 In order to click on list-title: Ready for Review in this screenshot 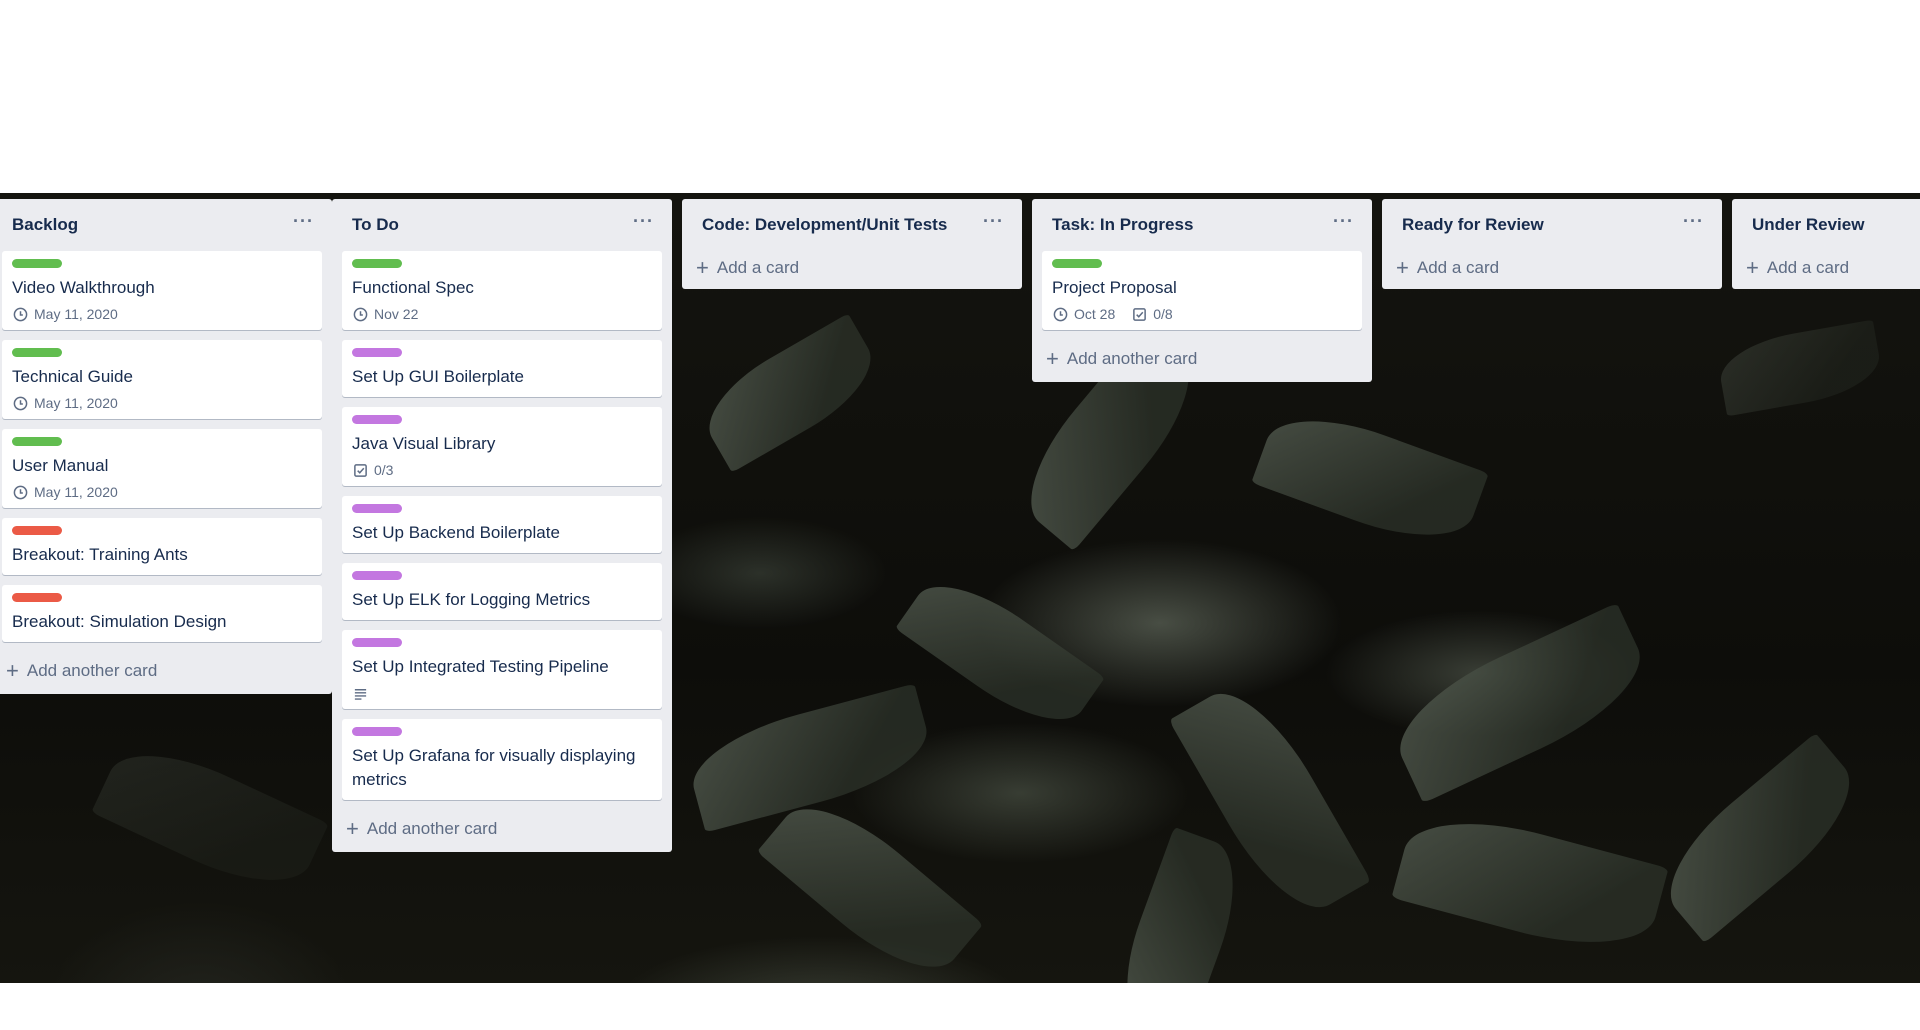, I will do `click(1473, 225)`.